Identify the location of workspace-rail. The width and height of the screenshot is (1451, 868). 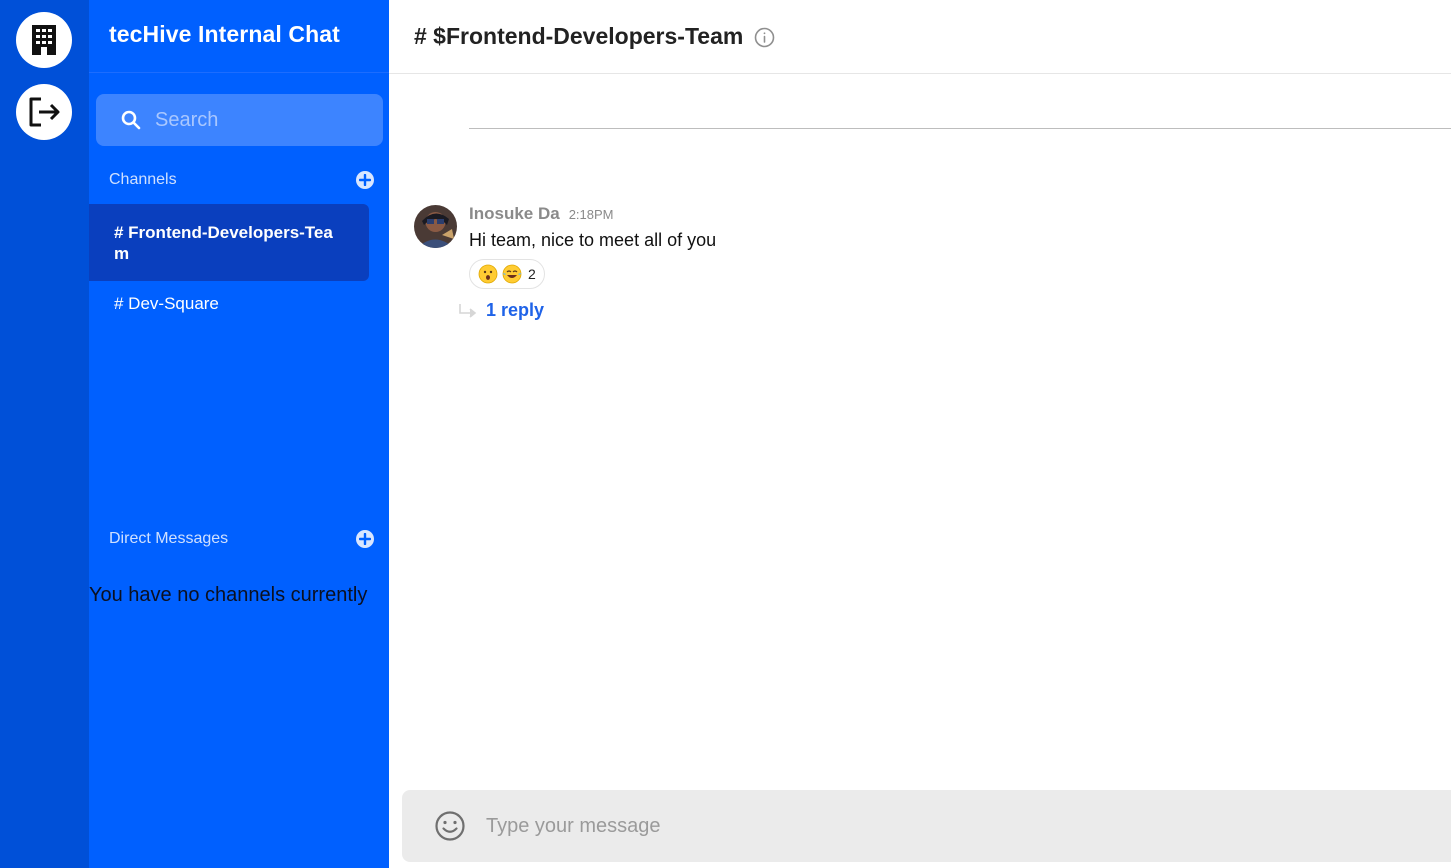
(44, 434).